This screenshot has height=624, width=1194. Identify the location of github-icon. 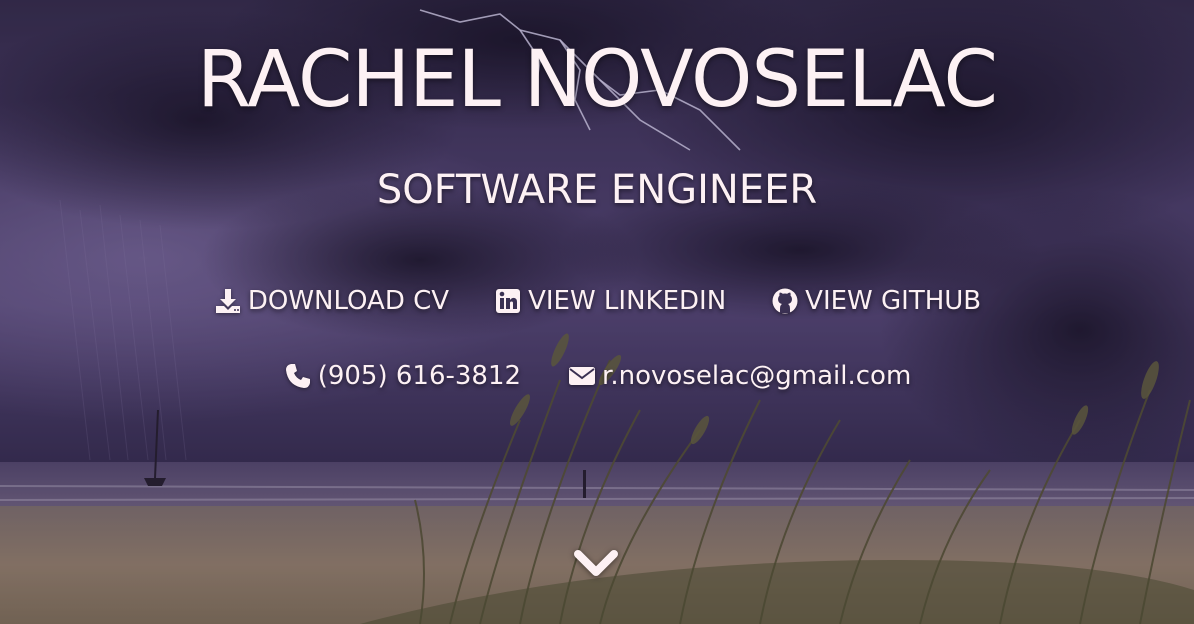
(785, 301).